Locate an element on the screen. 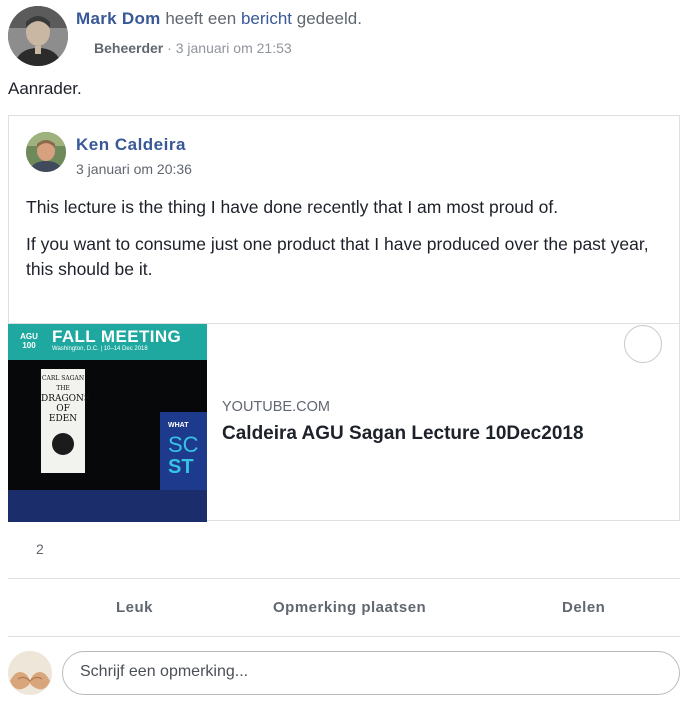  agu-logo-line-2: 100 is located at coordinates (29, 345).